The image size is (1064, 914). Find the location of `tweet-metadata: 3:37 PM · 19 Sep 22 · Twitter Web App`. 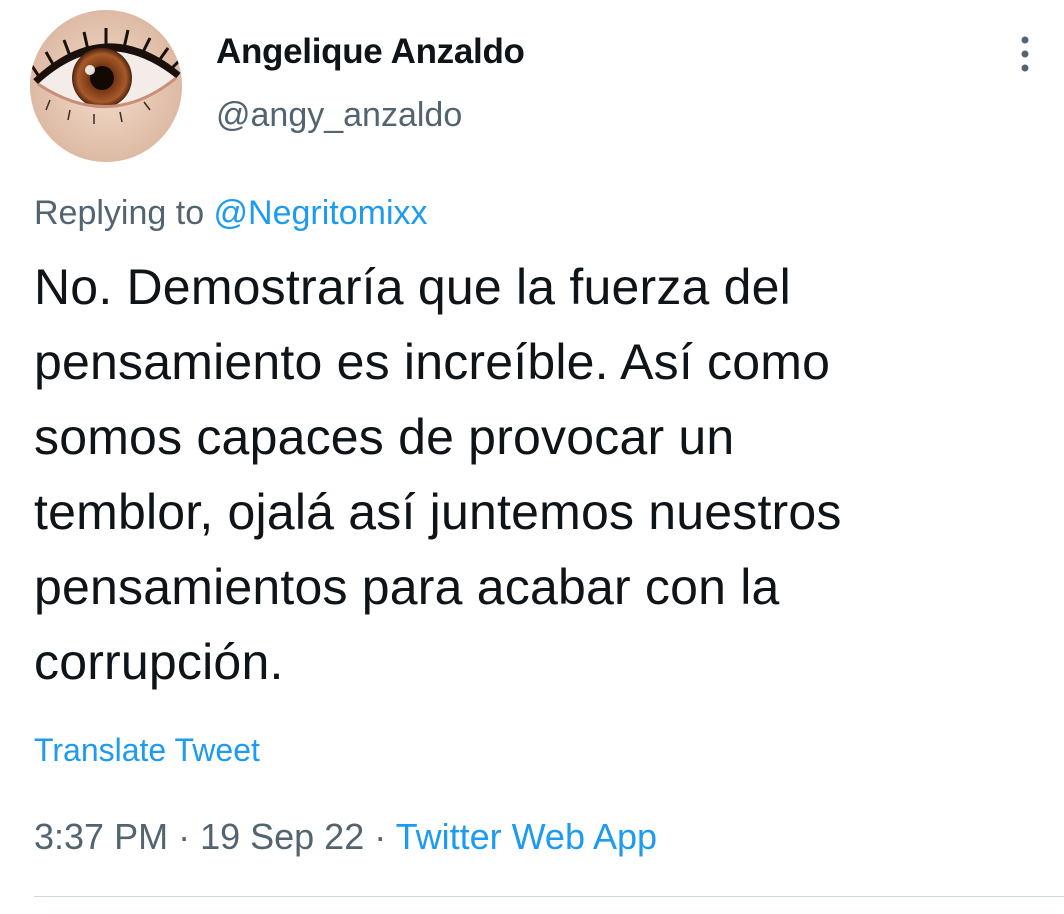

tweet-metadata: 3:37 PM · 19 Sep 22 · Twitter Web App is located at coordinates (345, 837).